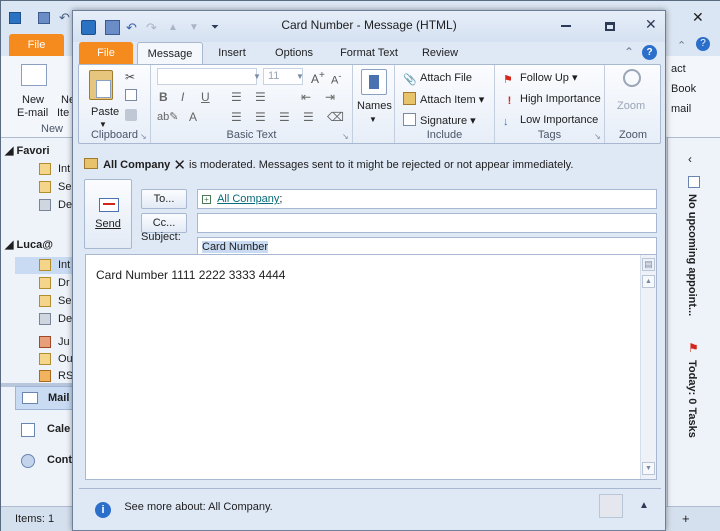 The width and height of the screenshot is (720, 531). Describe the element at coordinates (32, 113) in the screenshot. I see `new-email-label-2: E-mail` at that location.